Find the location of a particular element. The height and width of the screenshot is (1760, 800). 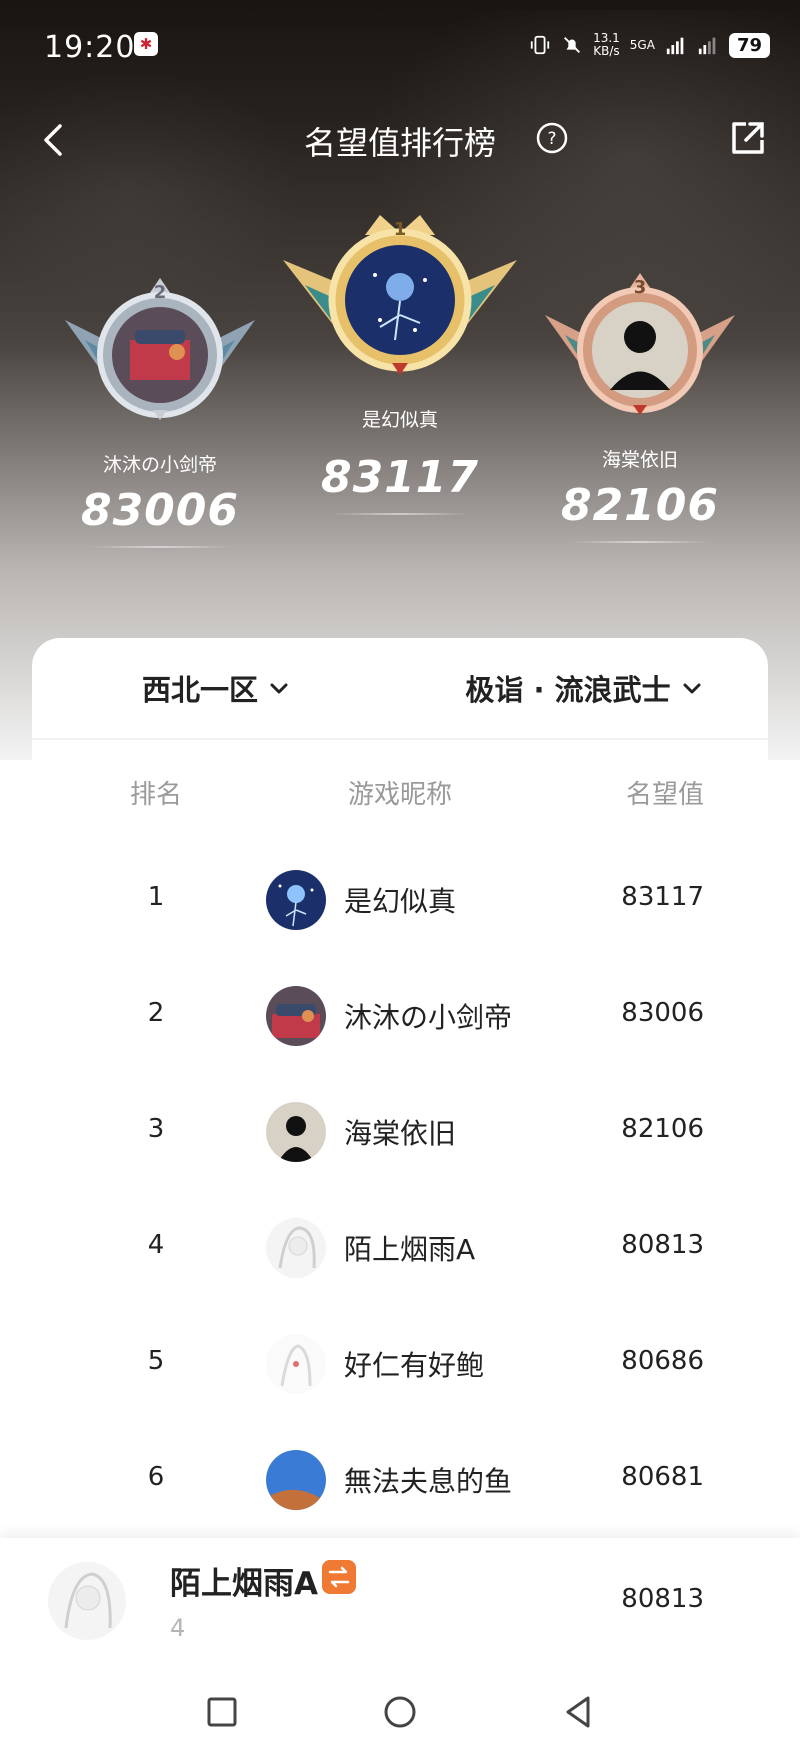

page-title: 名望值排行榜 is located at coordinates (399, 143).